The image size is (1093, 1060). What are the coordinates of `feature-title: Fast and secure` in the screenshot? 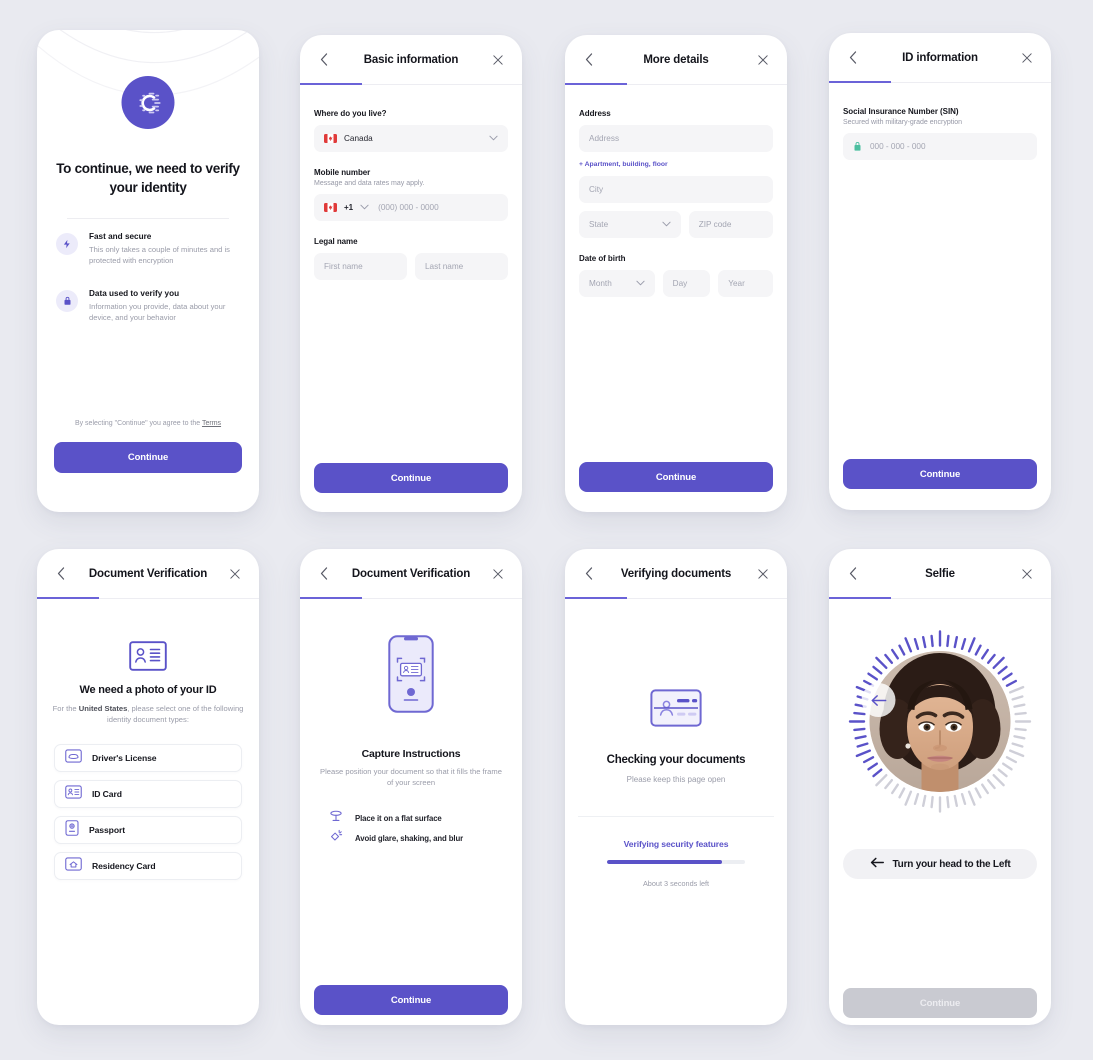 It's located at (120, 236).